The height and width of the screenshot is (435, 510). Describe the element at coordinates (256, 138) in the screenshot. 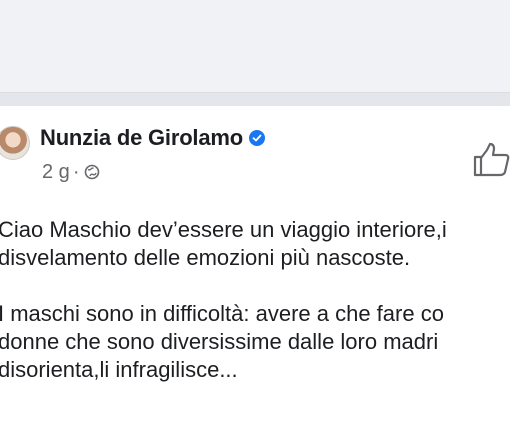

I see `verified-badge-icon` at that location.